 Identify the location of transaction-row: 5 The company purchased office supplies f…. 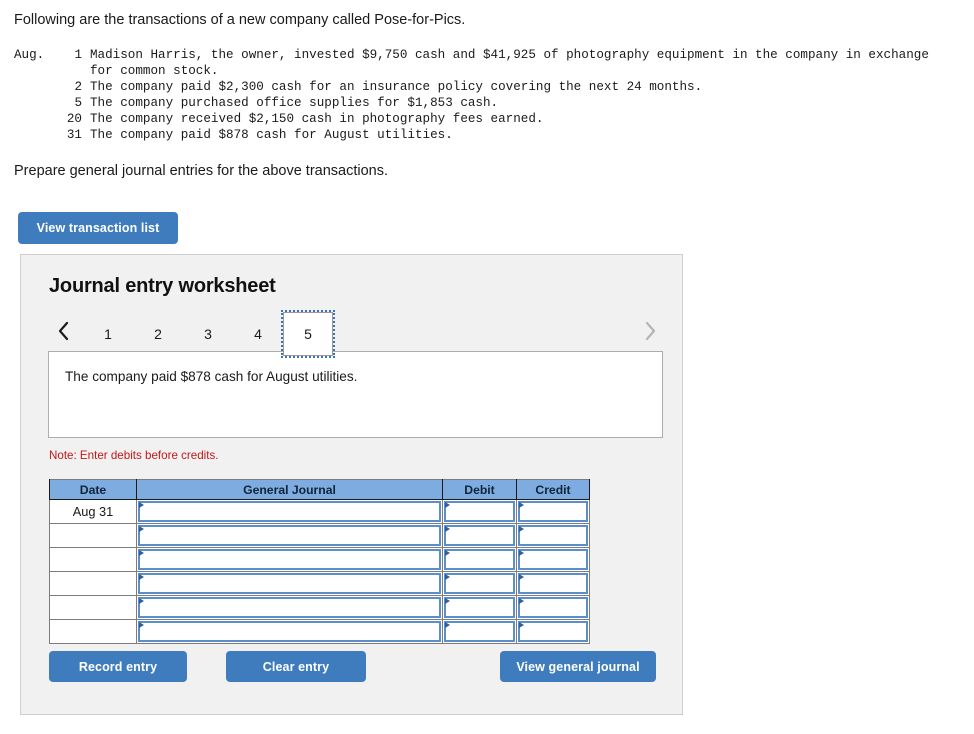
(471, 103).